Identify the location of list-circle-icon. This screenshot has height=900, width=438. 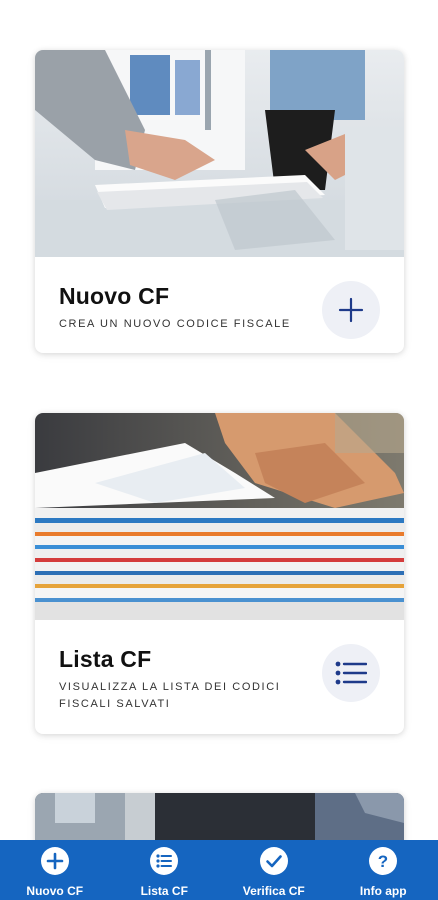
(164, 861).